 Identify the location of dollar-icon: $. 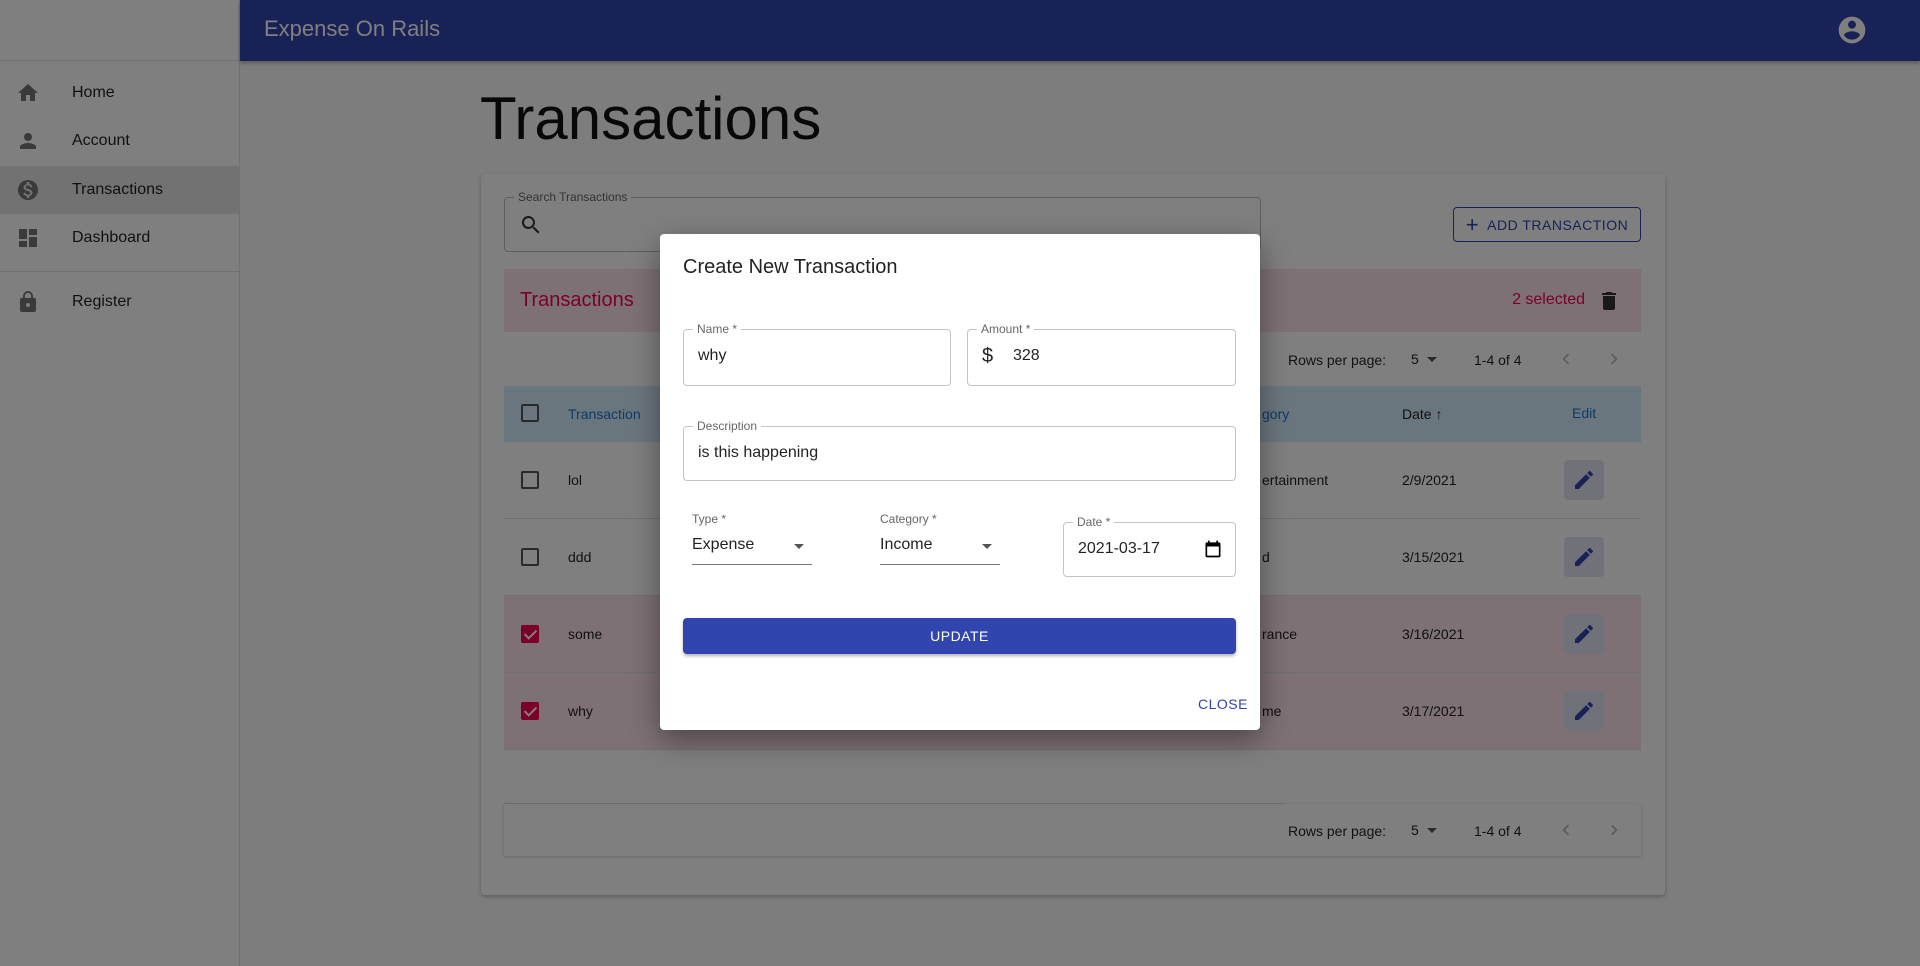
(988, 356).